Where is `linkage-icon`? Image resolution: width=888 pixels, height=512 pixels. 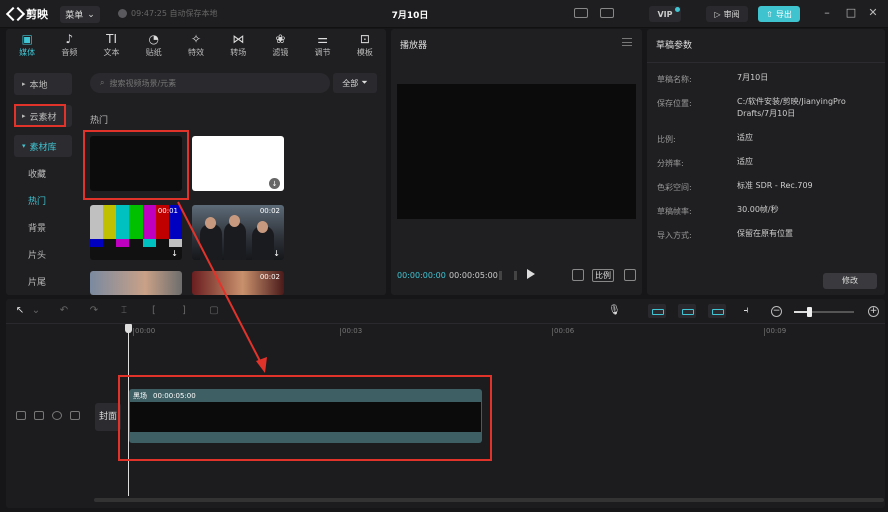 linkage-icon is located at coordinates (717, 311).